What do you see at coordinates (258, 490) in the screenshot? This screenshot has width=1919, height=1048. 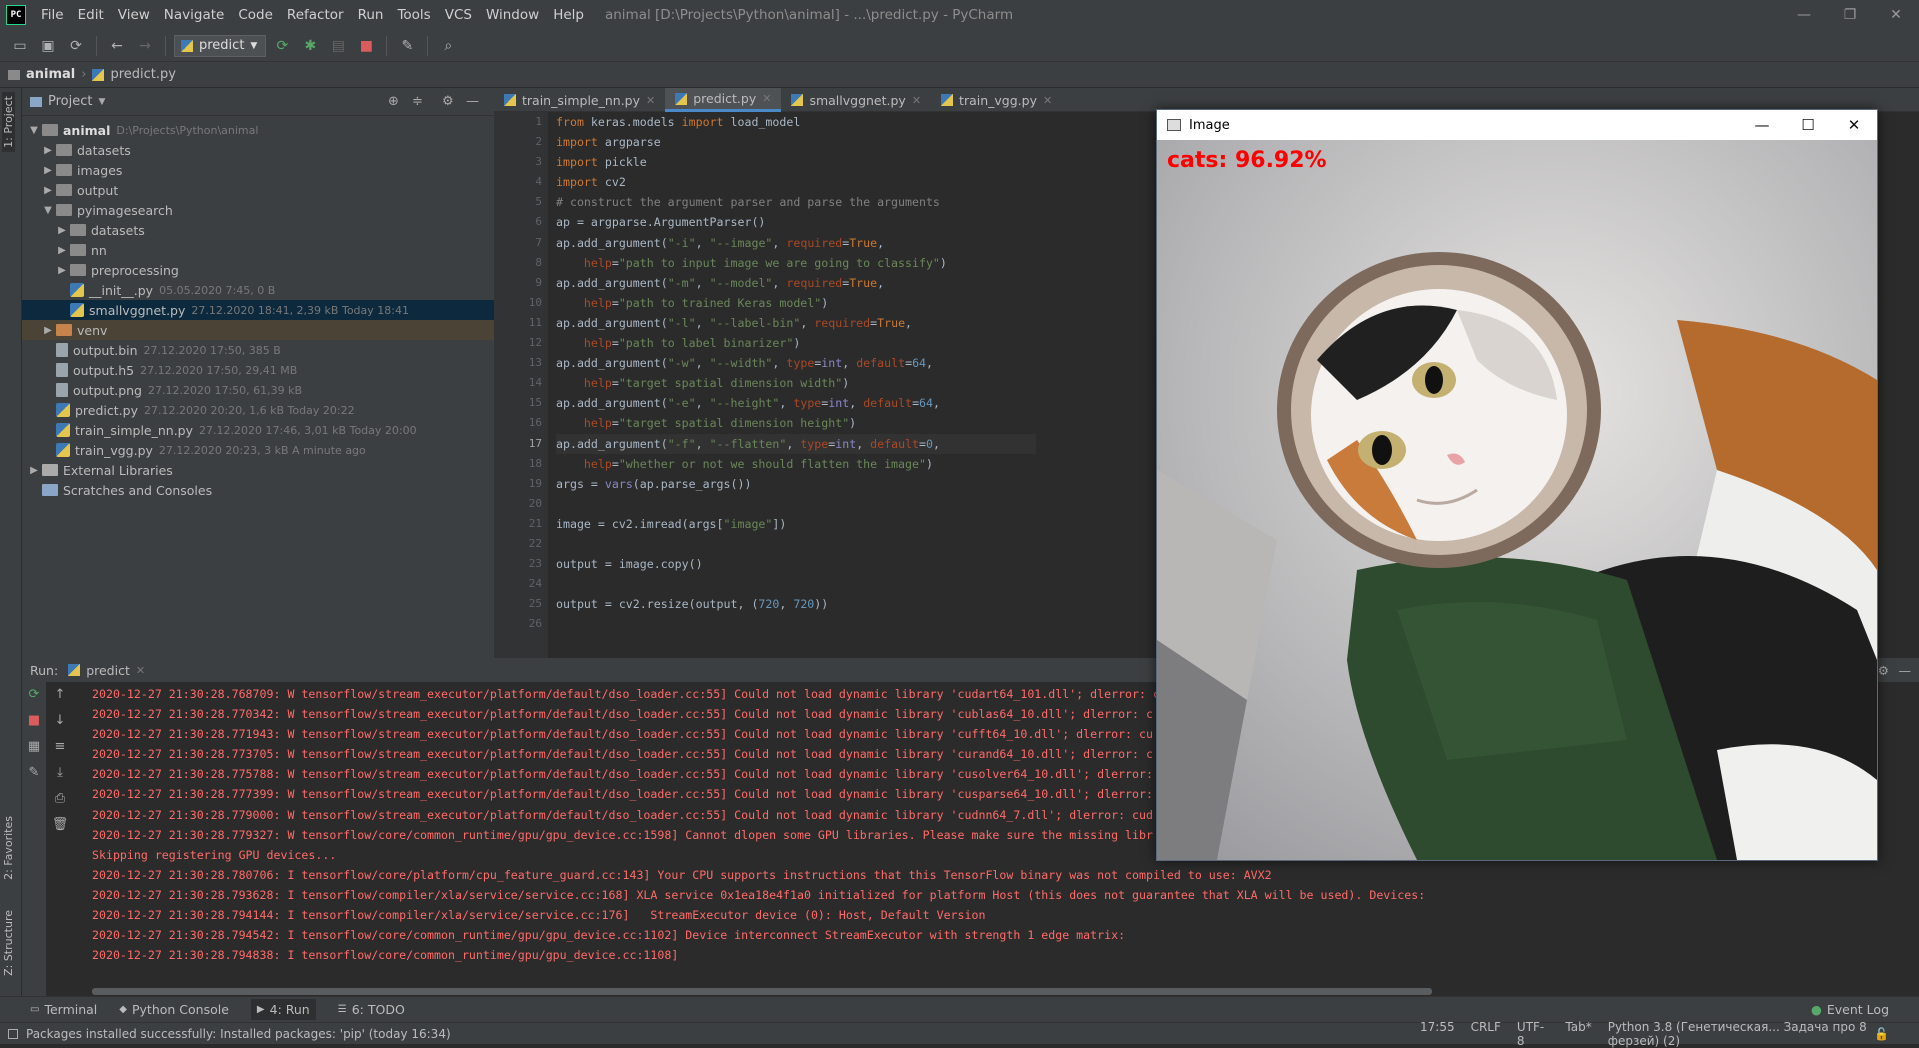 I see `tree-item: Scratches and Consoles` at bounding box center [258, 490].